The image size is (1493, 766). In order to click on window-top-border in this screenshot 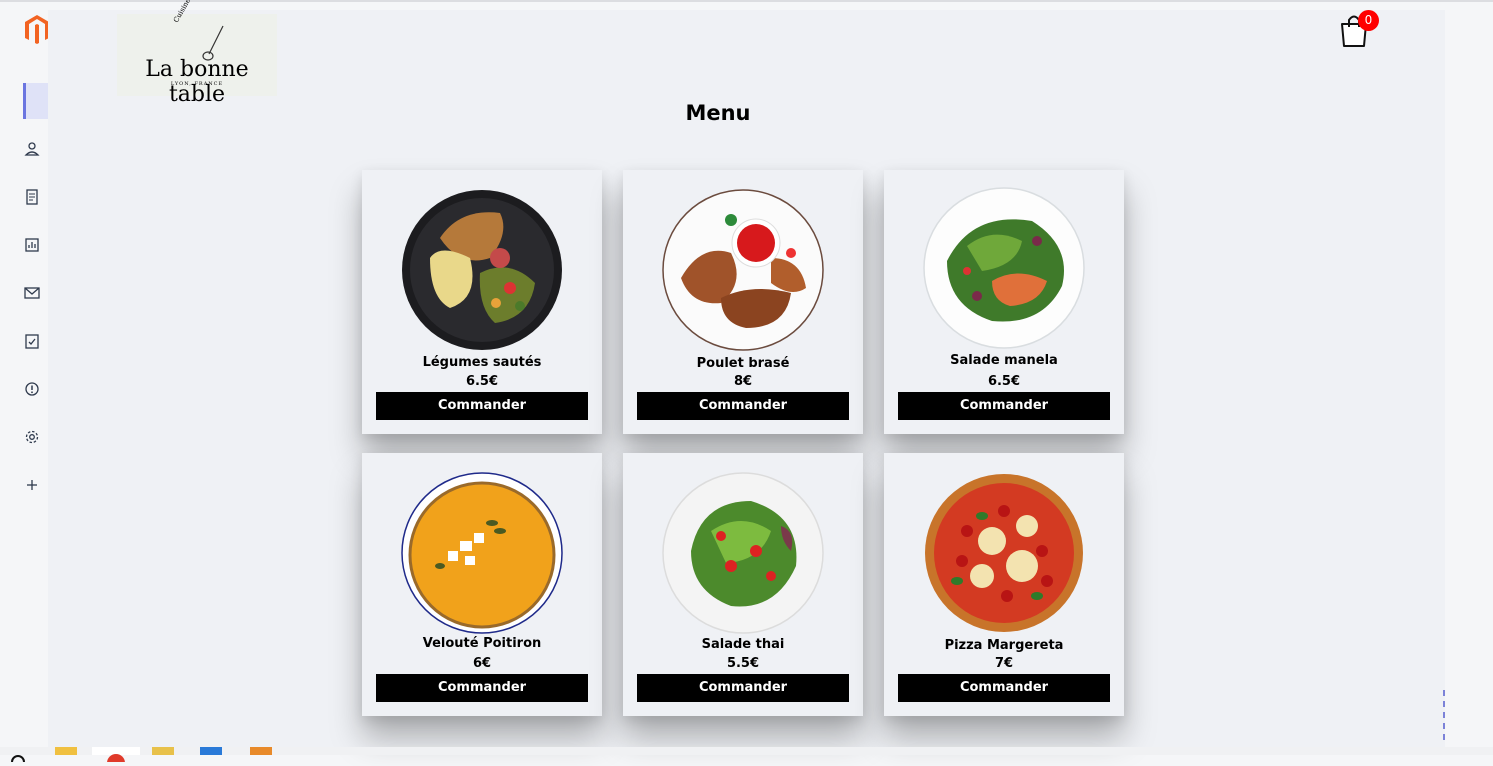, I will do `click(746, 1)`.